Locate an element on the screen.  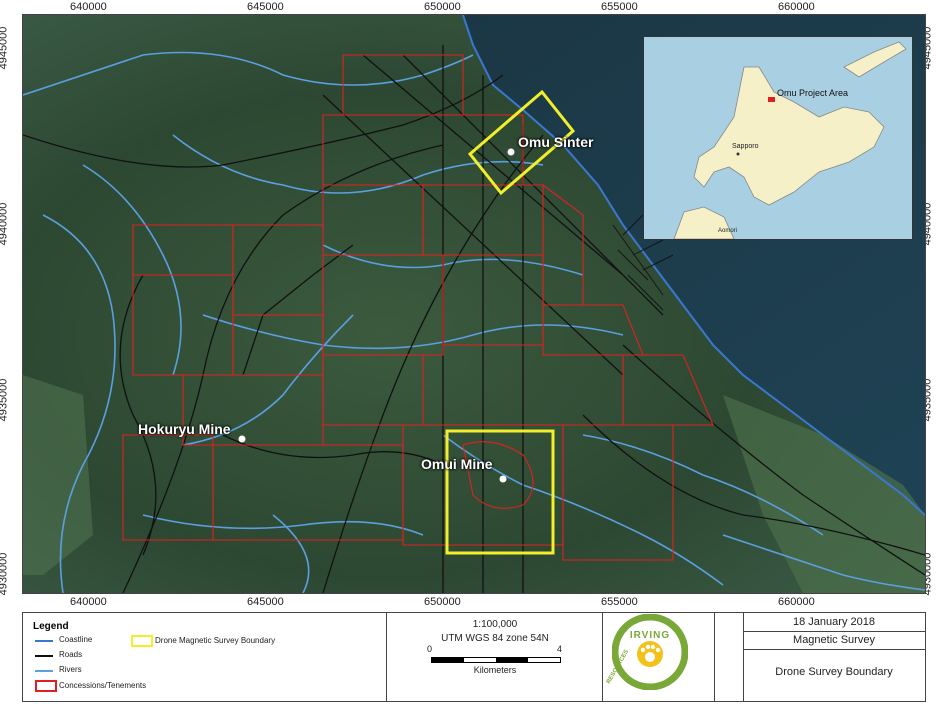
scale-ratio: 1:100,000 is located at coordinates (495, 624).